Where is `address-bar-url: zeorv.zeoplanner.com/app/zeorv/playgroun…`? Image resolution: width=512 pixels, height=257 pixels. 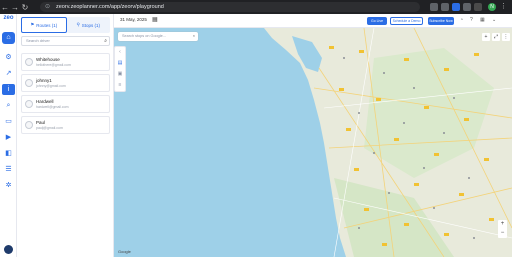
address-bar-url: zeorv.zeoplanner.com/app/zeorv/playgroun… is located at coordinates (110, 7).